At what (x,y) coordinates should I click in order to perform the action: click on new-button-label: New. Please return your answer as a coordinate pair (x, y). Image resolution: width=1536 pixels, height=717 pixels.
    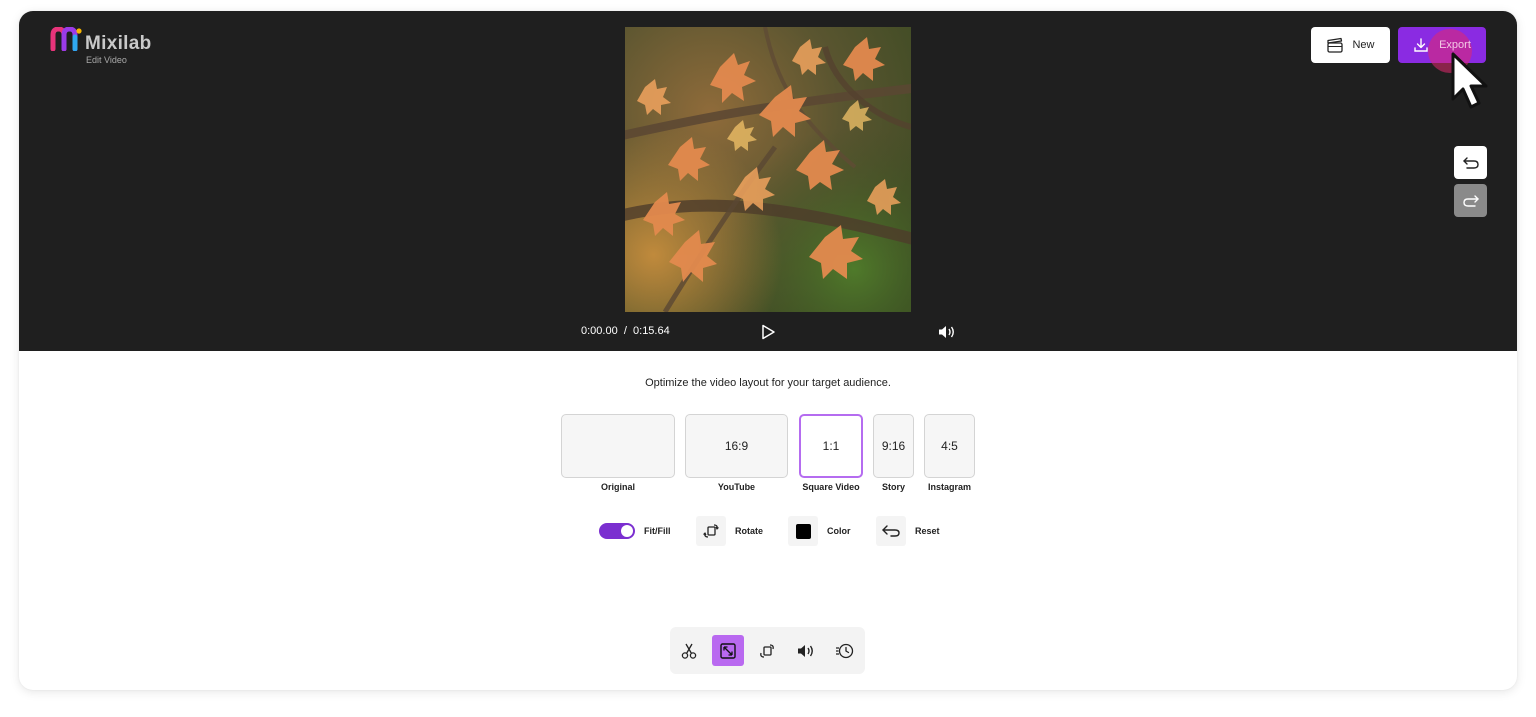
    Looking at the image, I should click on (1363, 45).